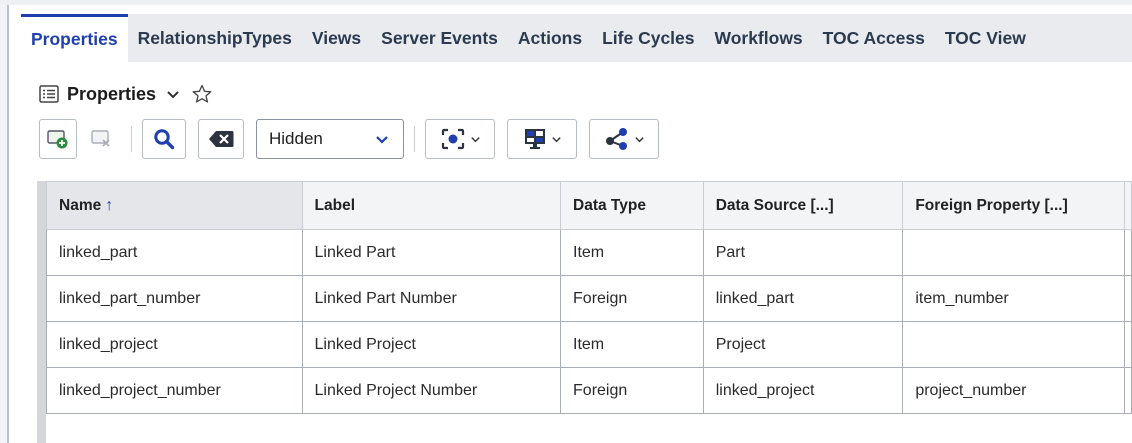 The image size is (1132, 443). I want to click on cell-label: Linked Part, so click(431, 252).